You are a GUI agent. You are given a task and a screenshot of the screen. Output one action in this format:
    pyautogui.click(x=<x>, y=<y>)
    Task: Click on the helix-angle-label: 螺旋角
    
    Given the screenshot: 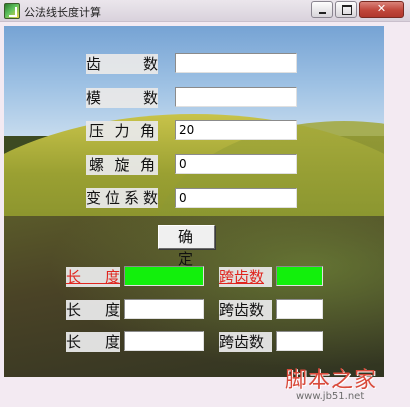 What is the action you would take?
    pyautogui.click(x=122, y=165)
    